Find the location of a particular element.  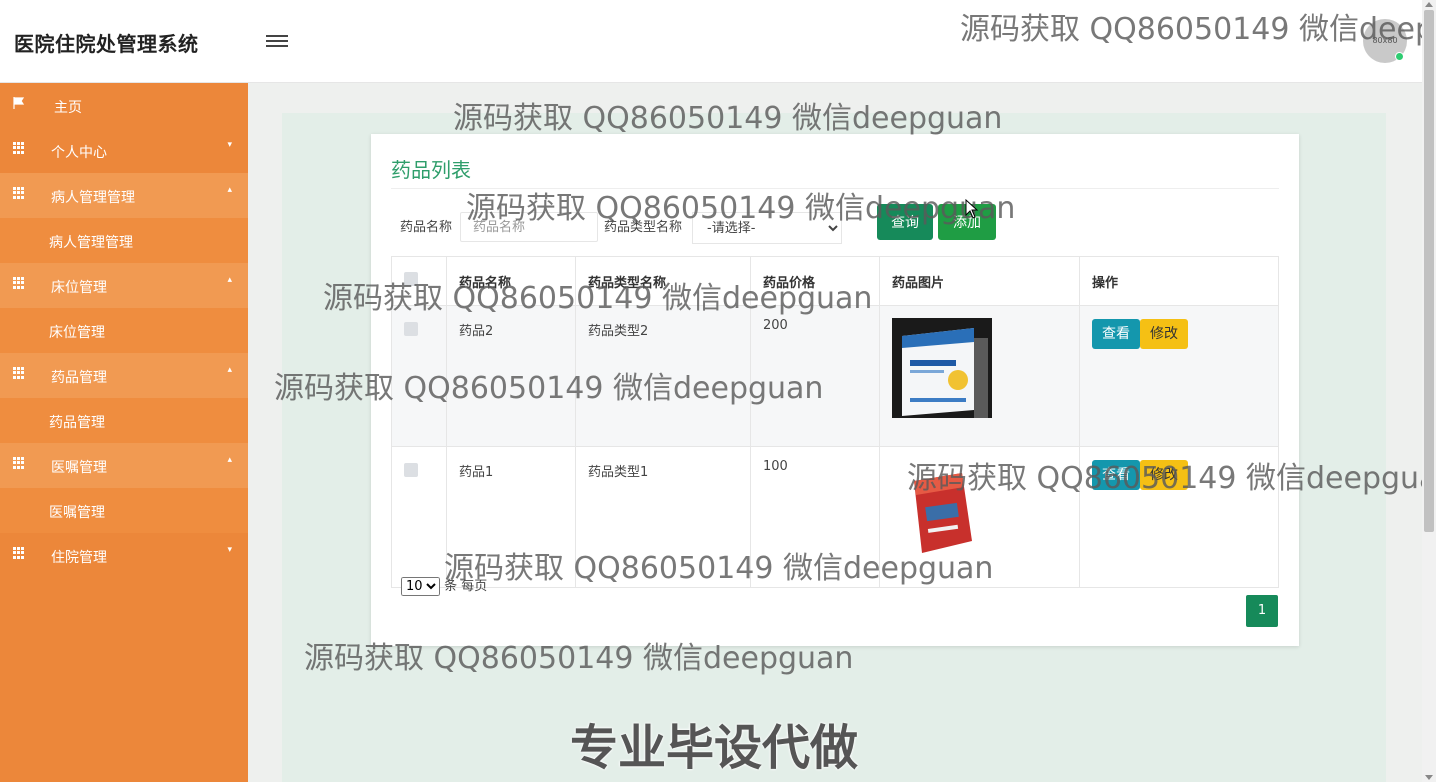

scrollbar-thumb is located at coordinates (1429, 271).